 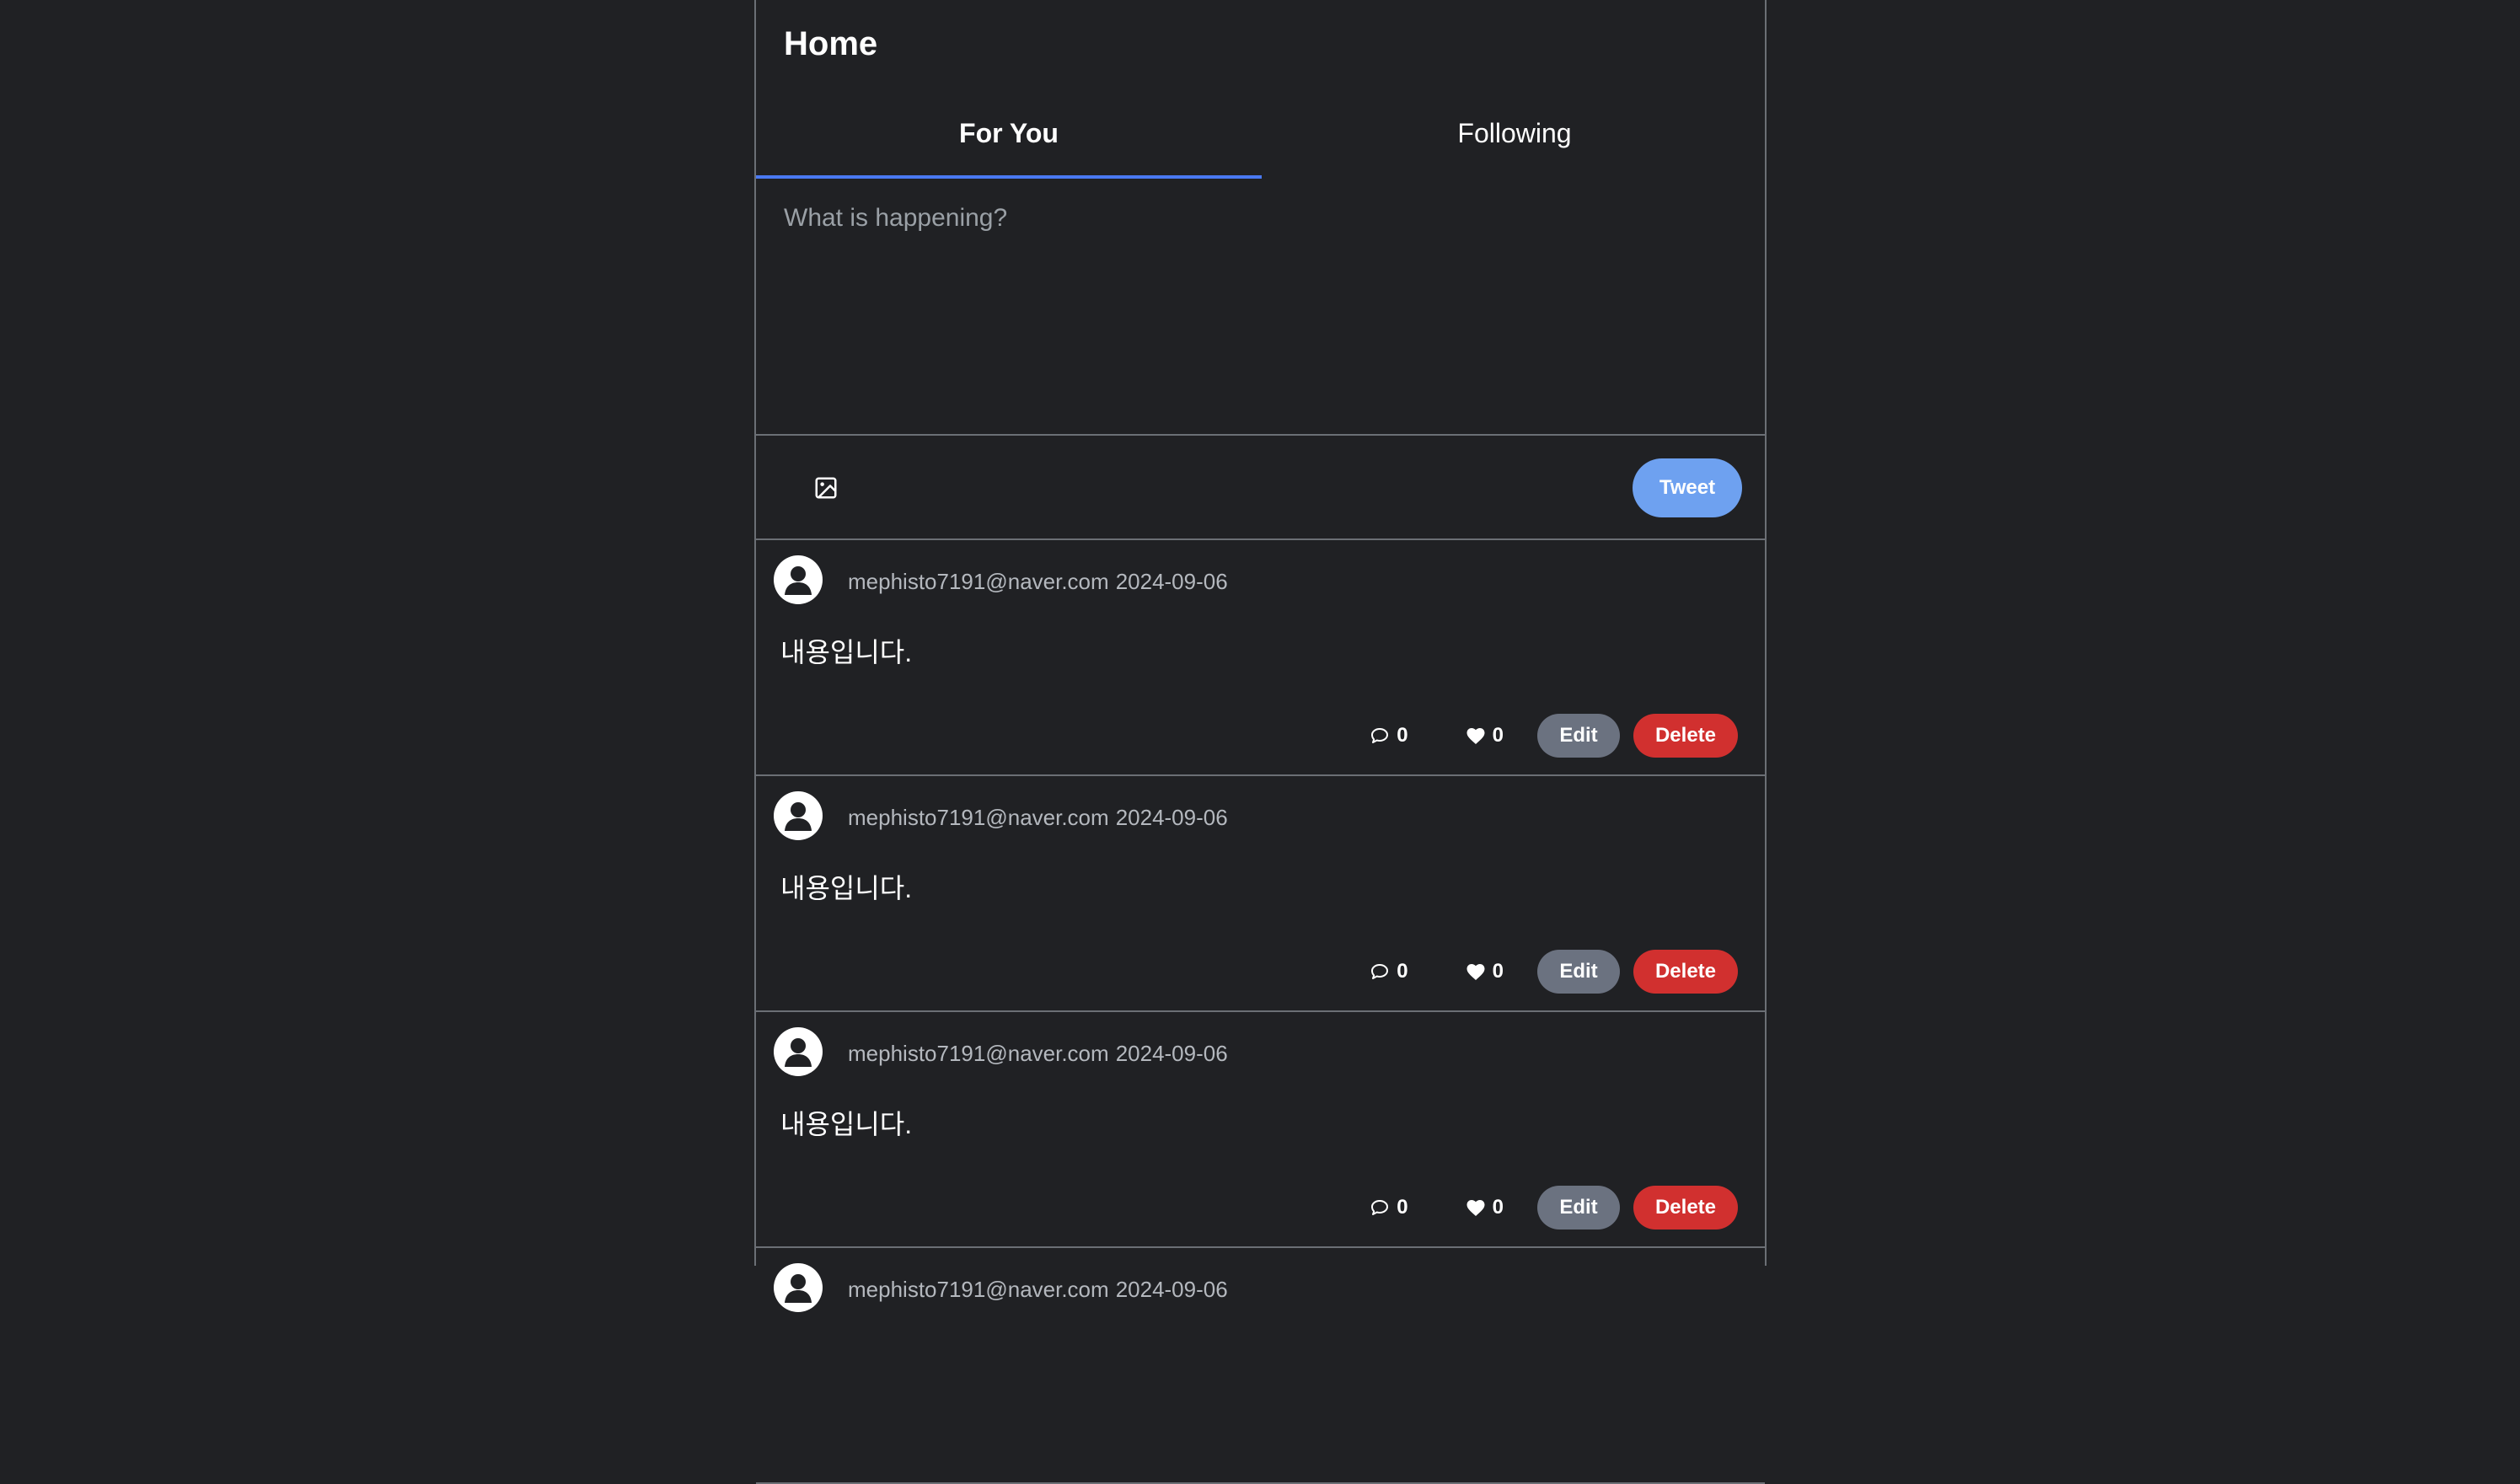 I want to click on tweet-item: mephisto7191@naver.com 2024-09-06, so click(x=1260, y=1366).